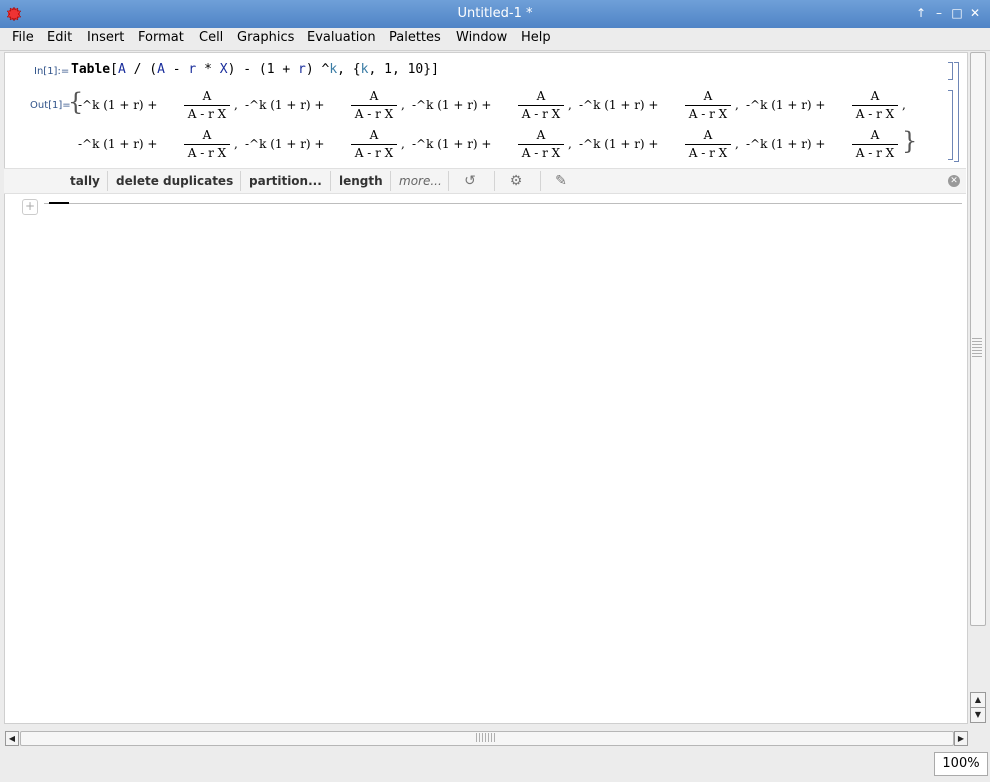 This screenshot has height=782, width=990. Describe the element at coordinates (341, 37) in the screenshot. I see `menu-evaluation: Evaluation` at that location.